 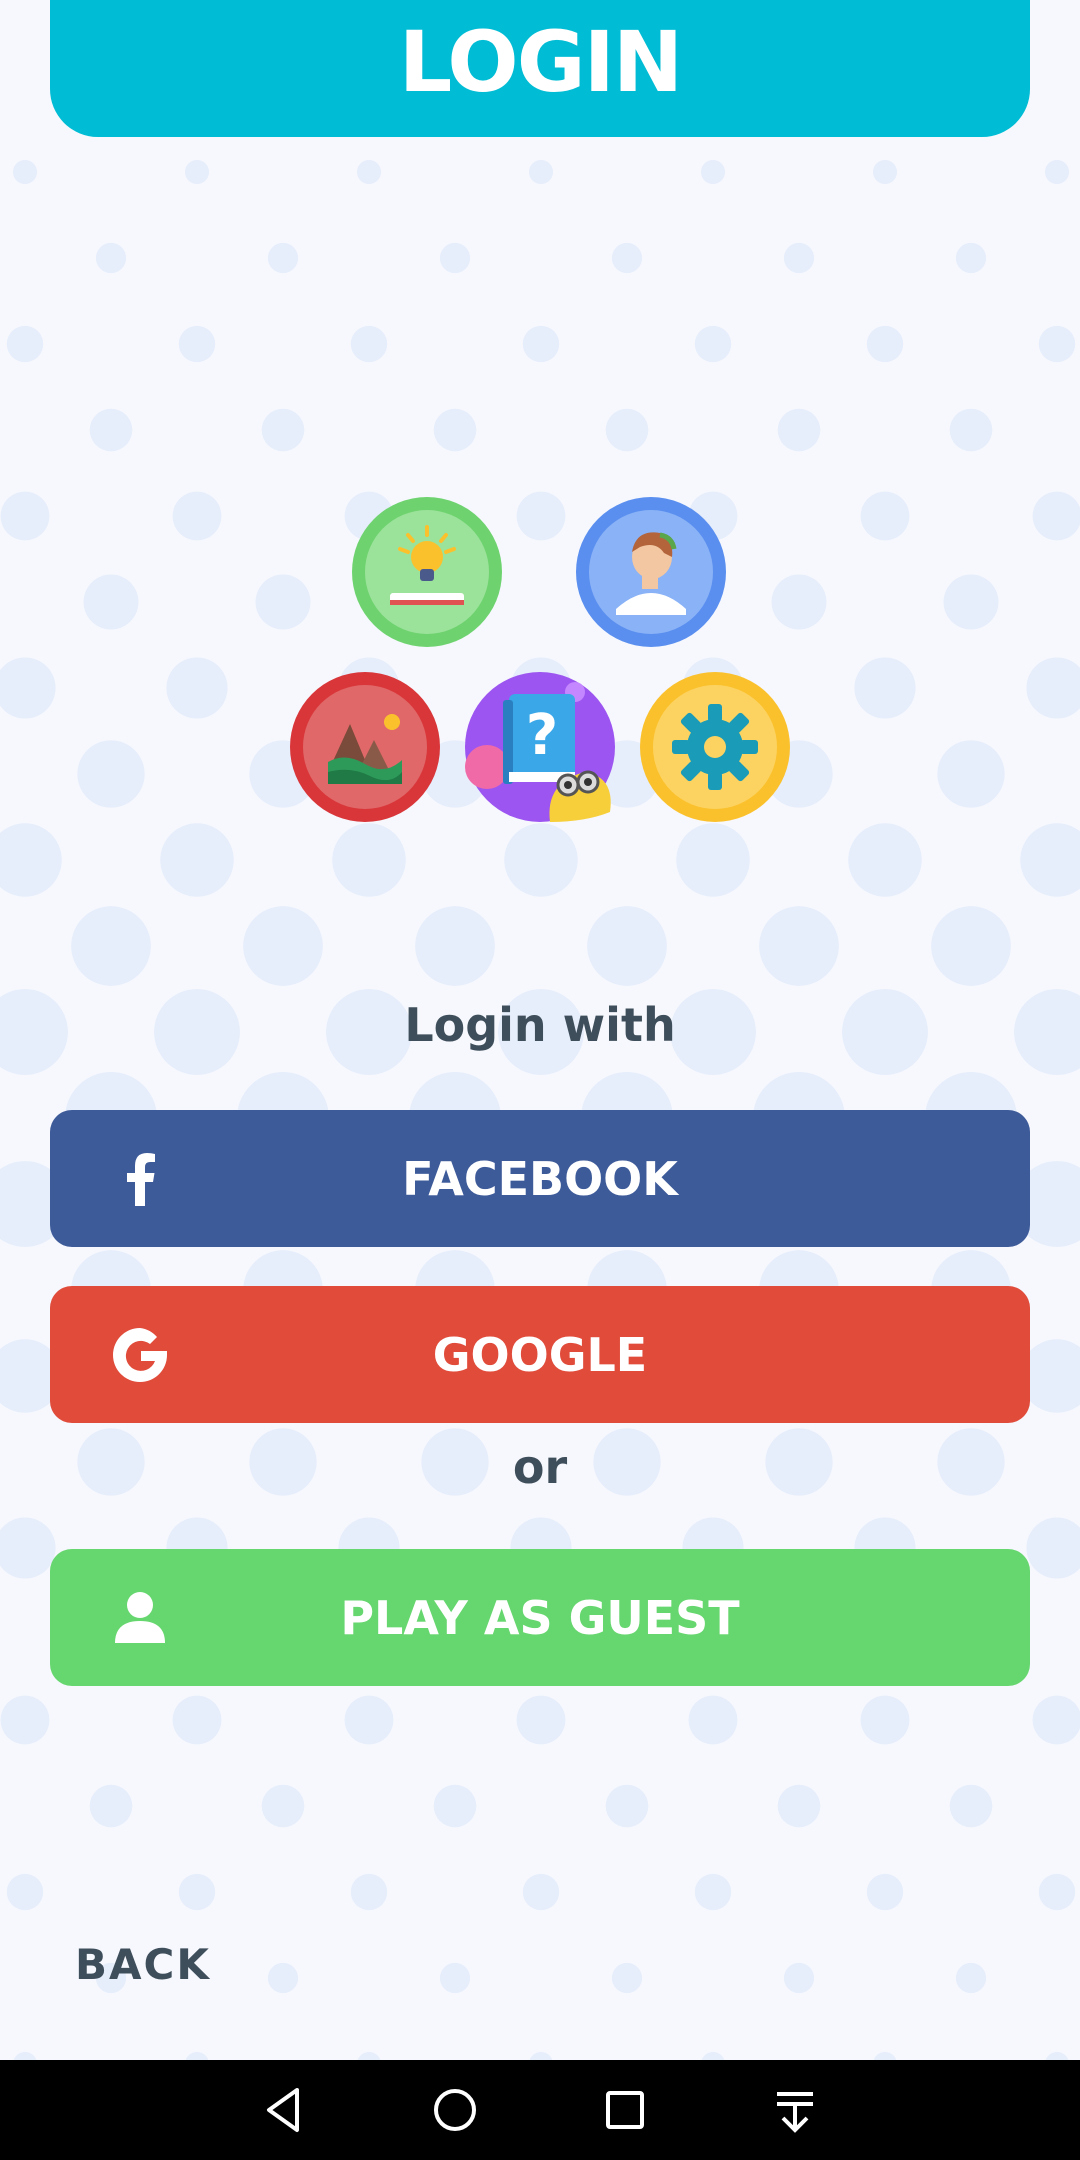 I want to click on category-badge-ideas, so click(x=427, y=572).